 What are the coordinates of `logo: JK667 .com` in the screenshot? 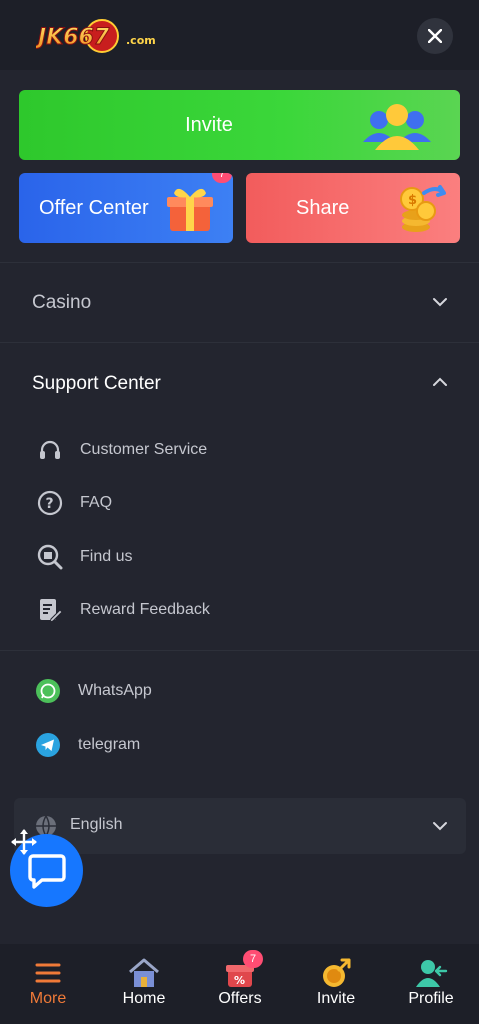 It's located at (98, 36).